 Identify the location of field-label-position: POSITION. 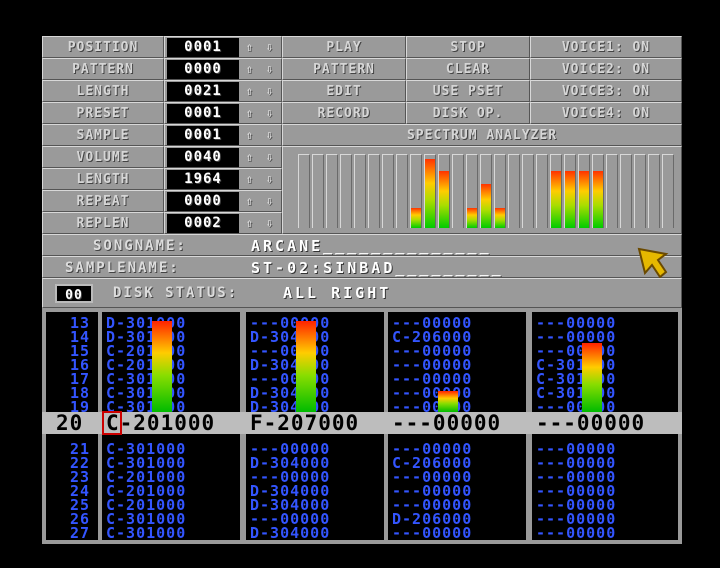
(103, 47).